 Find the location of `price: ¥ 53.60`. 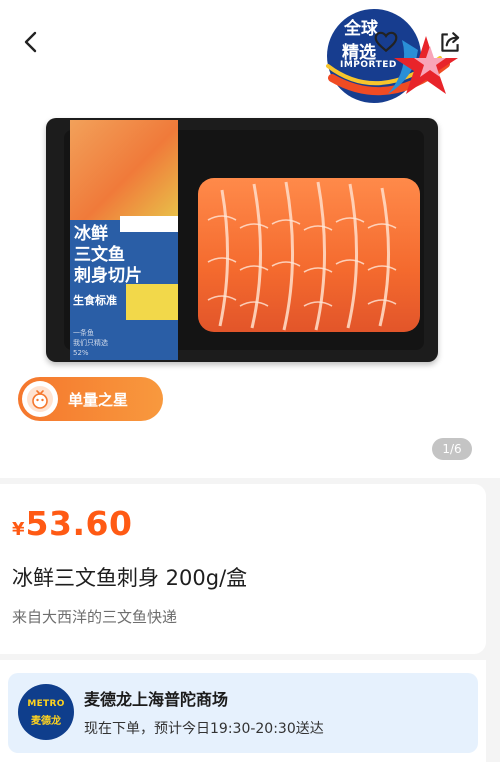

price: ¥ 53.60 is located at coordinates (72, 523).